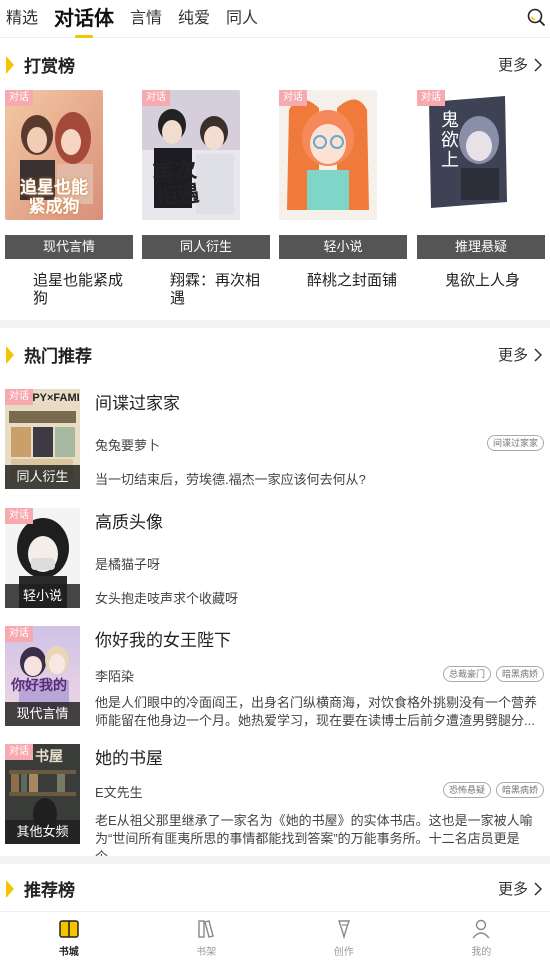 The image size is (550, 960). I want to click on book-cover: 书屋 对话 其他女频, so click(42, 794).